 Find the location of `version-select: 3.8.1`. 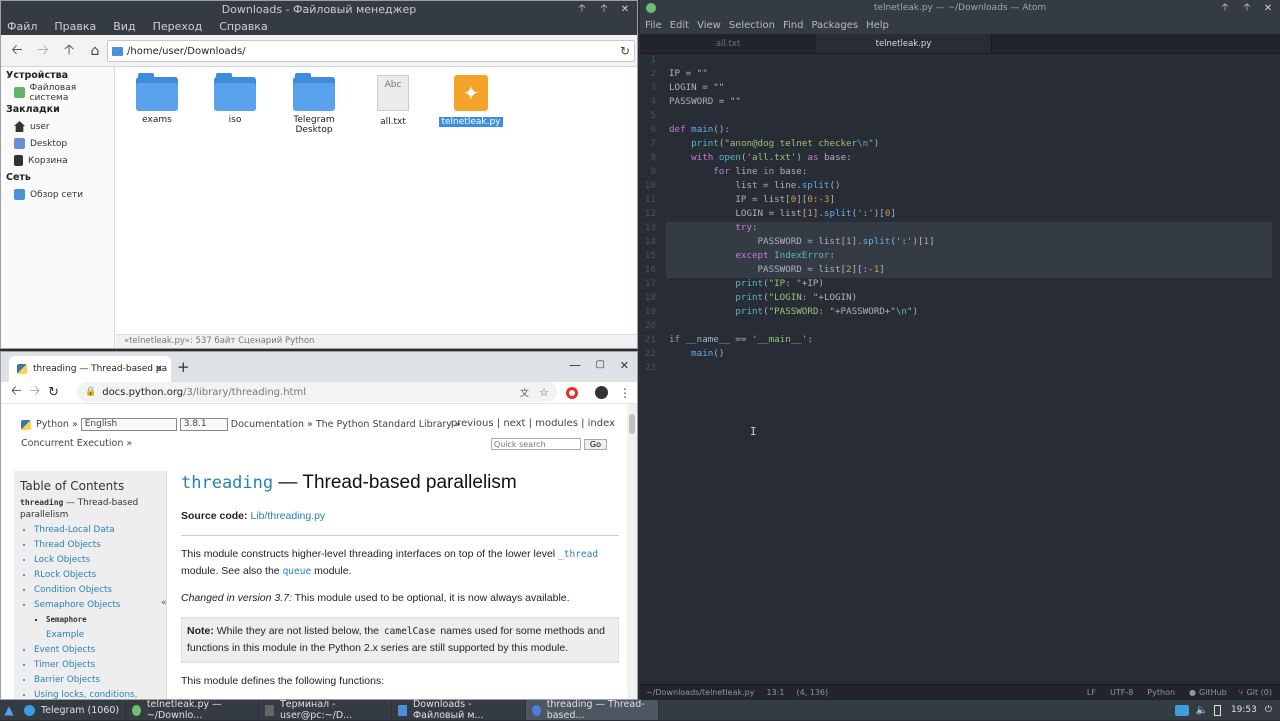

version-select: 3.8.1 is located at coordinates (203, 424).